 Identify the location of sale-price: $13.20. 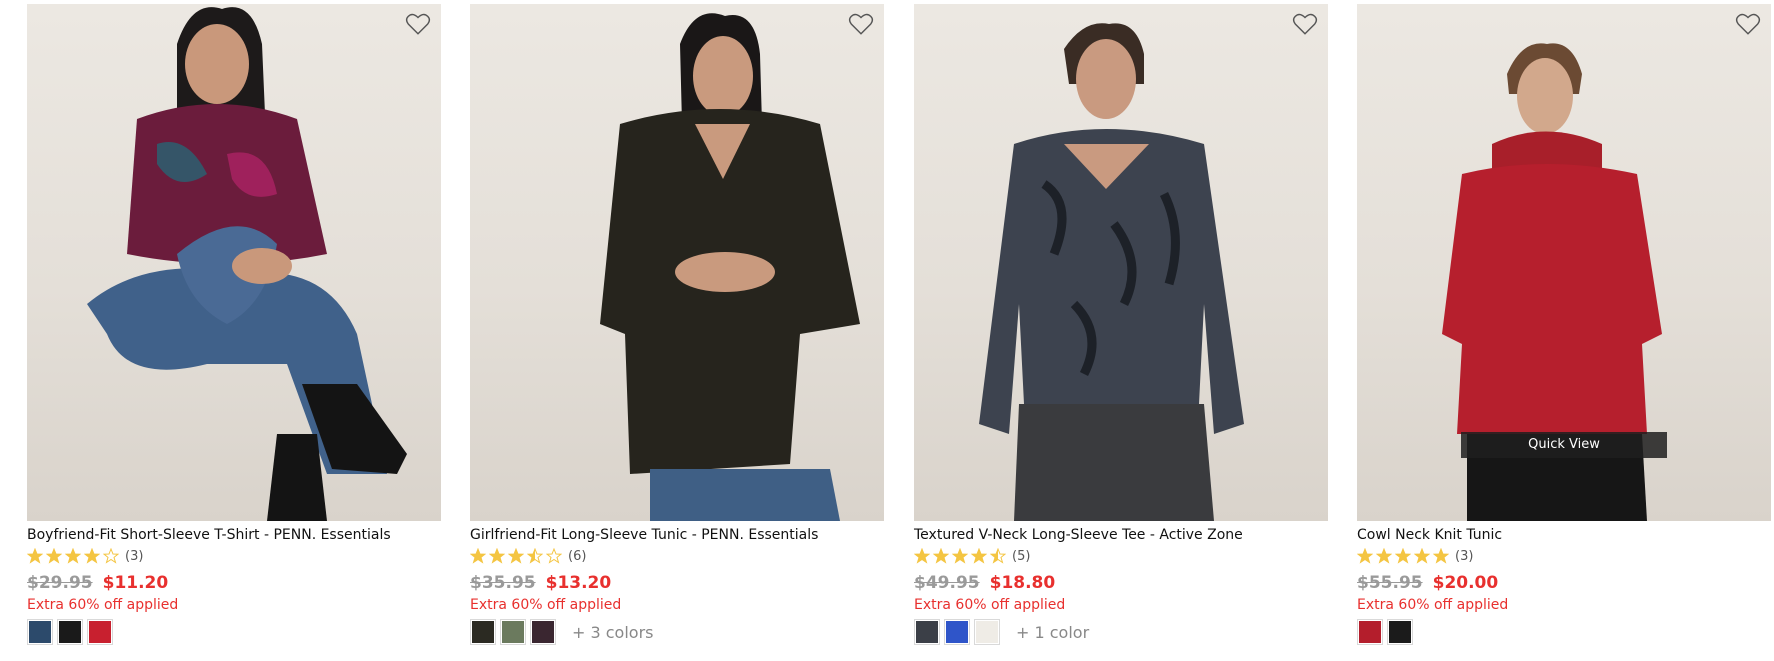
(578, 583).